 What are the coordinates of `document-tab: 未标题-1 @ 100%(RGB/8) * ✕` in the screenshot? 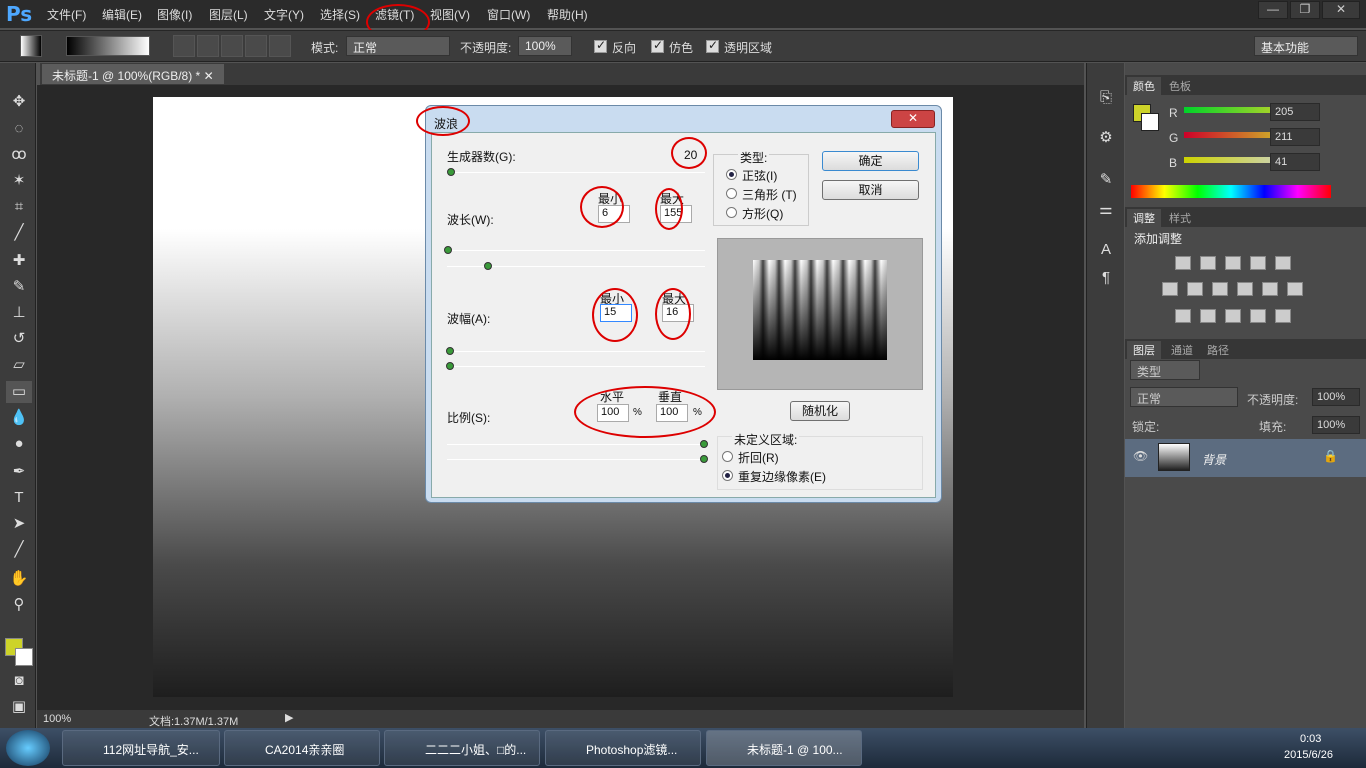 It's located at (133, 74).